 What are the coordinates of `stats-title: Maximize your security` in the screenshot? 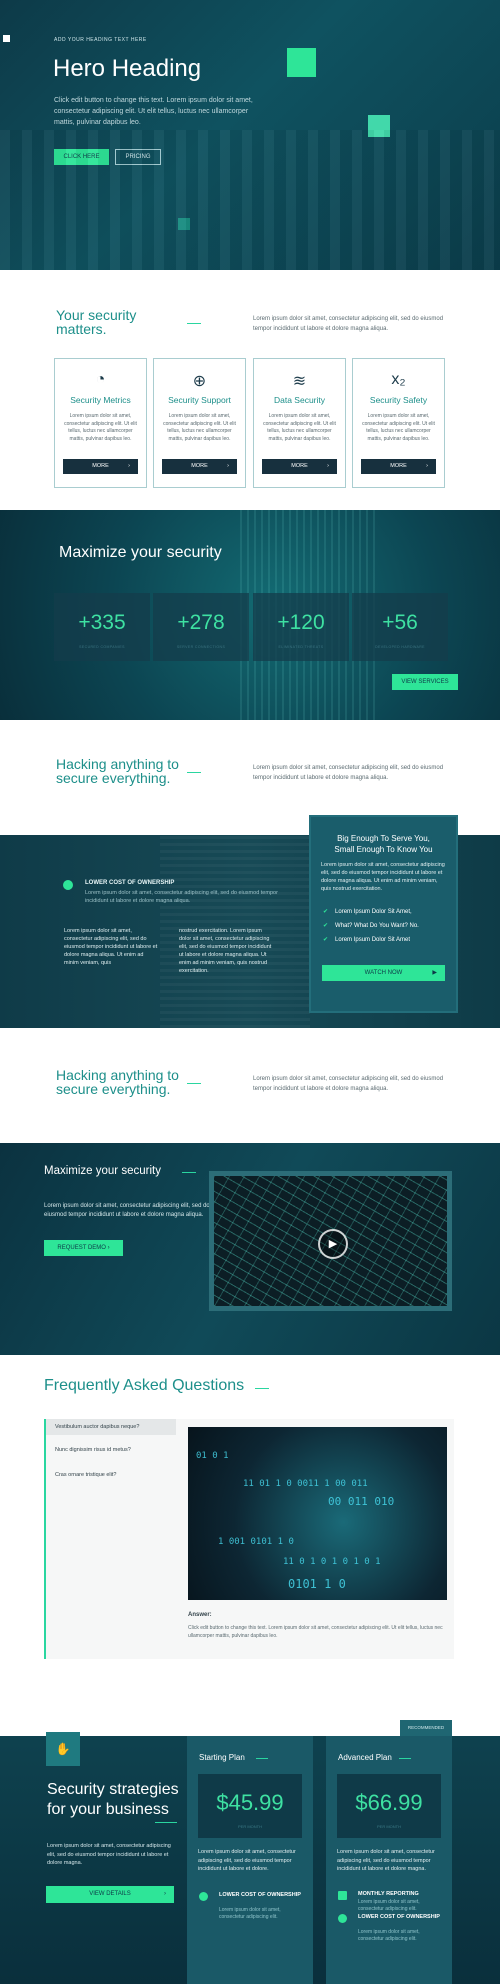 It's located at (140, 552).